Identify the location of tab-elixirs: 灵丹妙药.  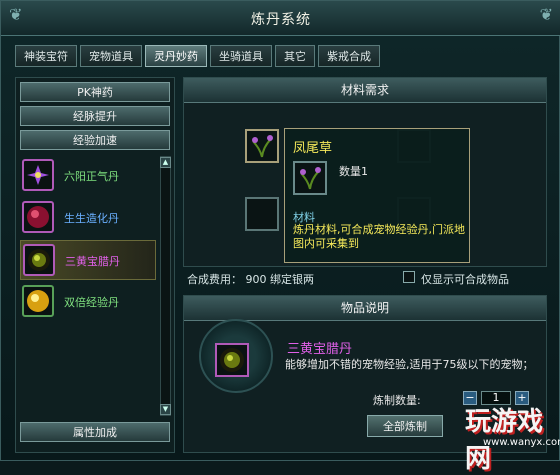
(176, 56).